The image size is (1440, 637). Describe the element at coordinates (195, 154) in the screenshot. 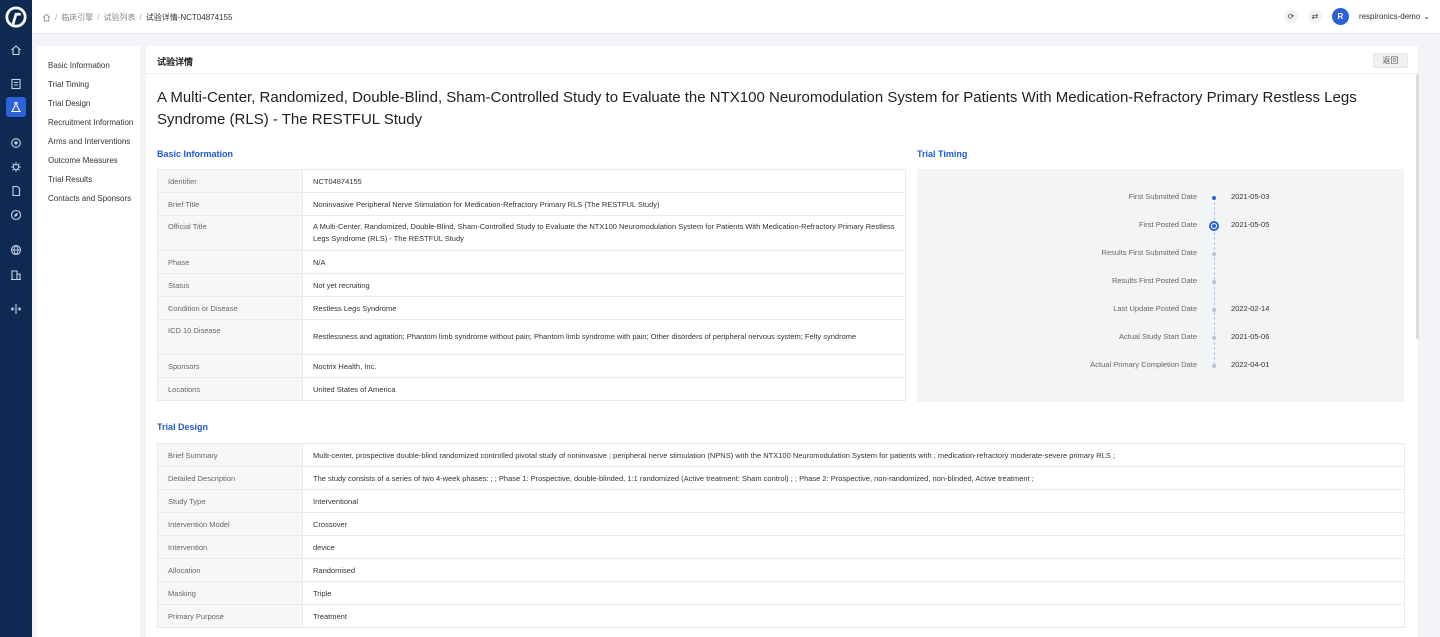

I see `section-title-basic-information: Basic Information` at that location.